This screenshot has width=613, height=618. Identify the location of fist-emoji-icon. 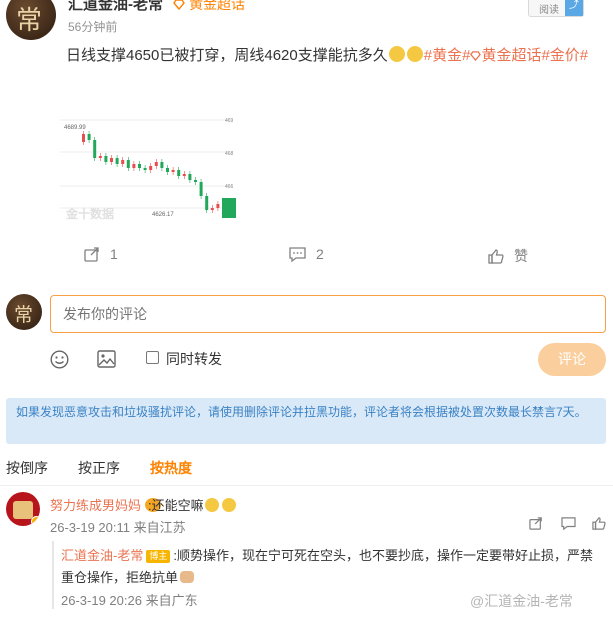
(187, 577).